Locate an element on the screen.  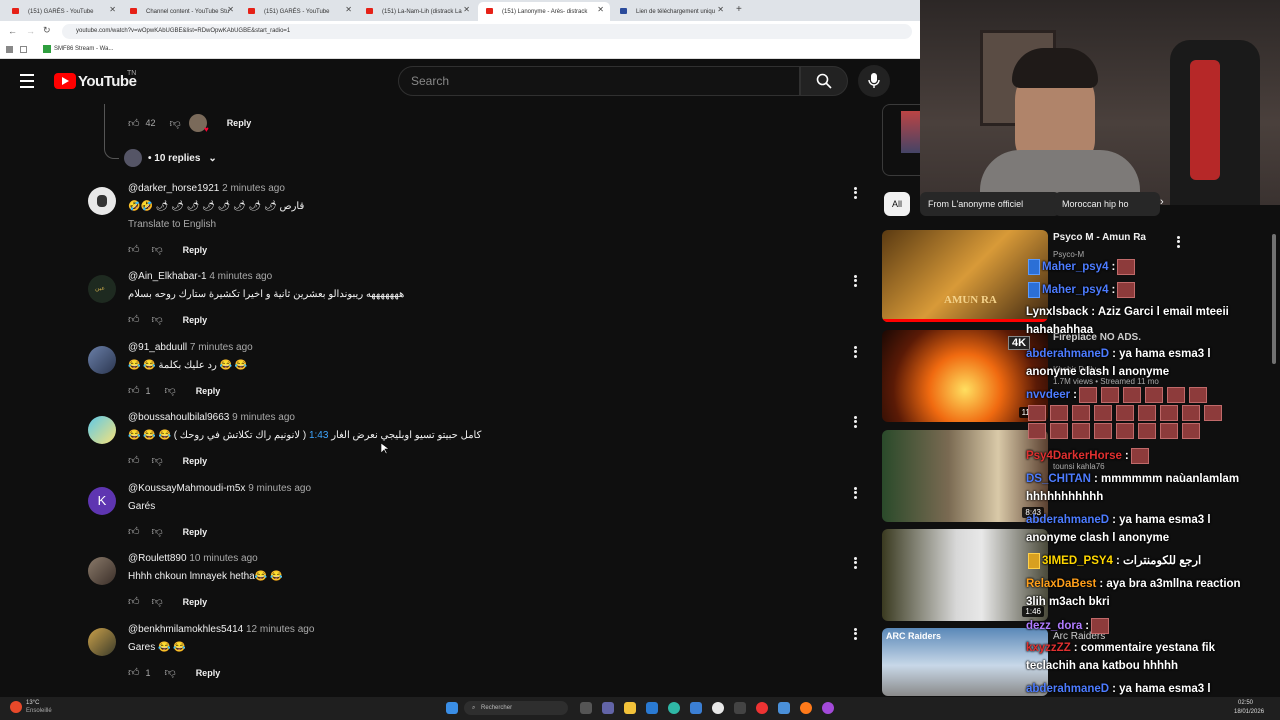
author-name: @KoussayMahmoudi-m5x is located at coordinates (186, 488).